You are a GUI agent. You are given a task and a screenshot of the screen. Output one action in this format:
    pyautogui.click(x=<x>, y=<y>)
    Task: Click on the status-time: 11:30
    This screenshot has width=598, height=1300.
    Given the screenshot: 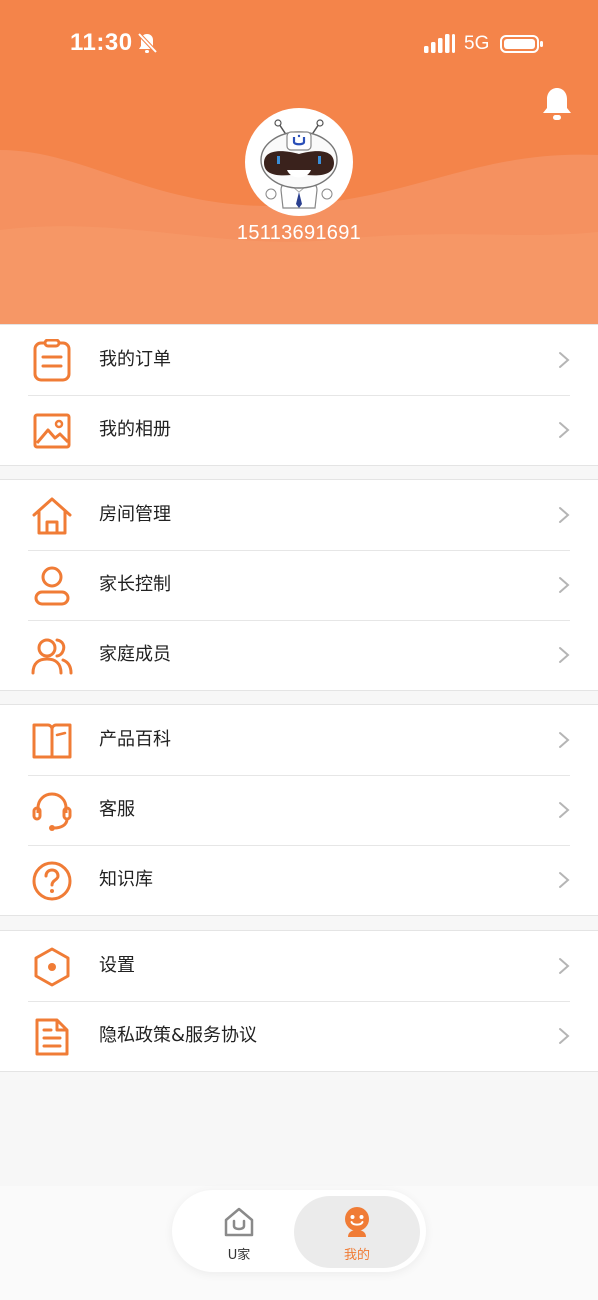 What is the action you would take?
    pyautogui.click(x=101, y=42)
    